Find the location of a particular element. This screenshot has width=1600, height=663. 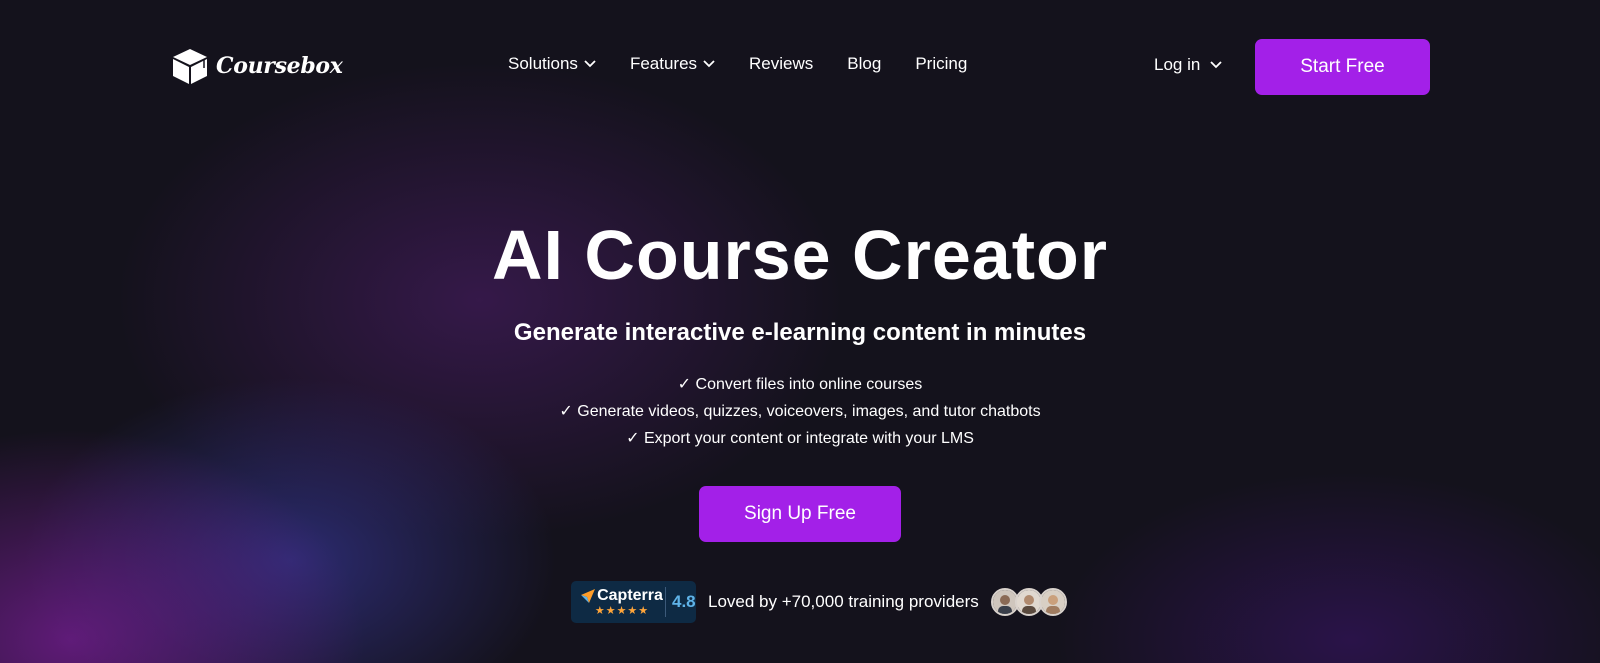

nav-item-blog: Blog is located at coordinates (864, 64).